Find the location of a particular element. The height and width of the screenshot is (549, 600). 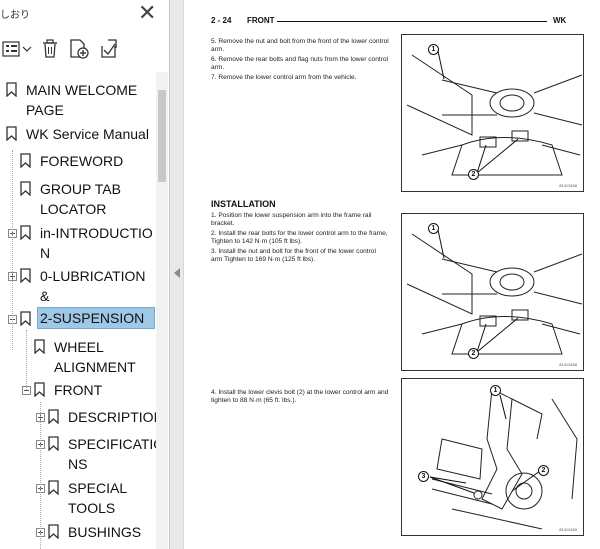

bookmark-label: in-INTRODUCTIO N is located at coordinates (96, 243).